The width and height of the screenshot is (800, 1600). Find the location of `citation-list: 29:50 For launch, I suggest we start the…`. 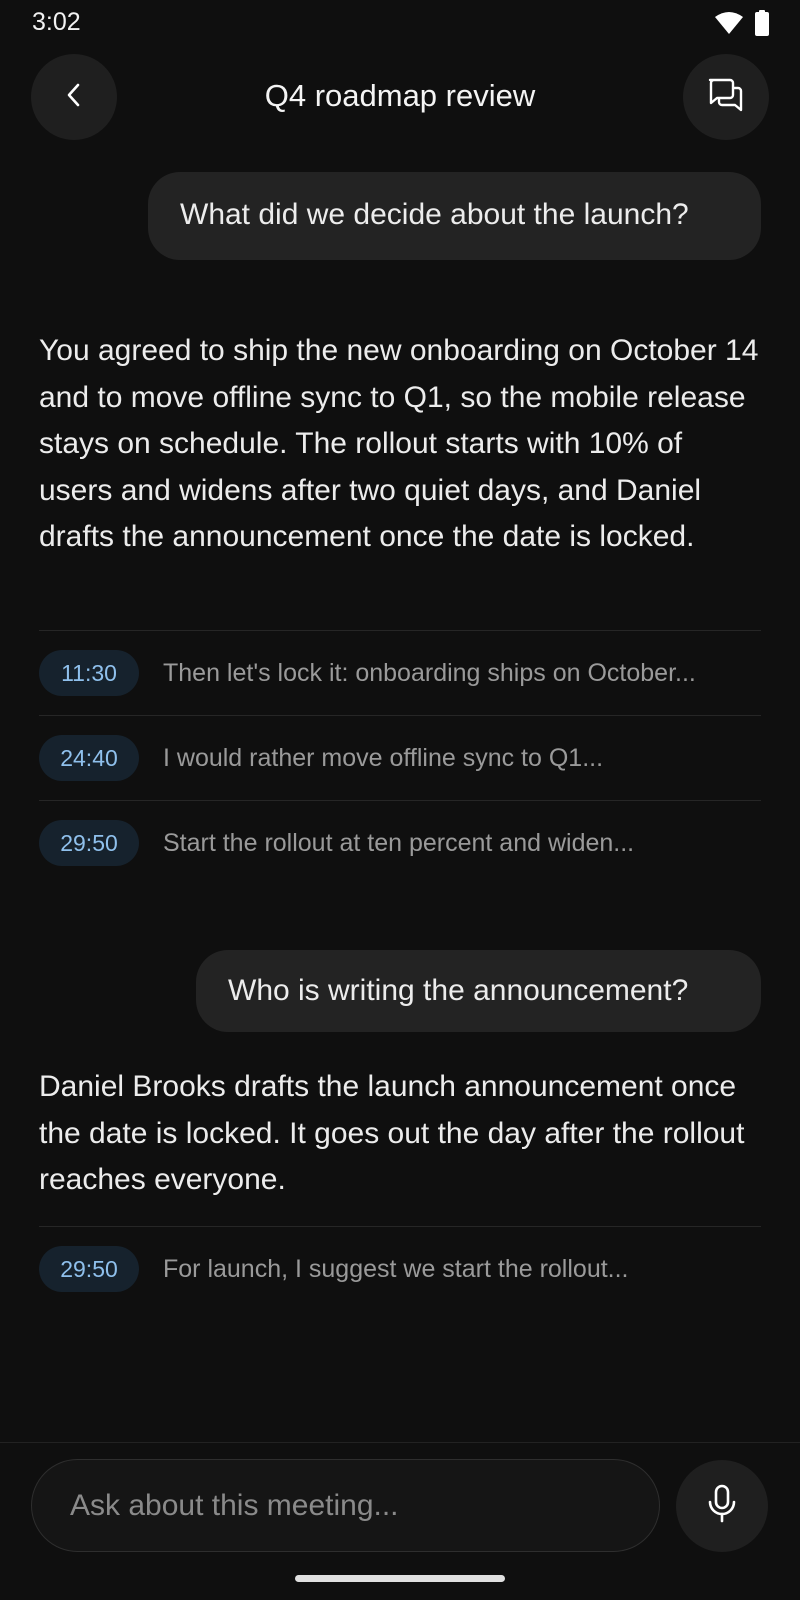

citation-list: 29:50 For launch, I suggest we start the… is located at coordinates (400, 1268).